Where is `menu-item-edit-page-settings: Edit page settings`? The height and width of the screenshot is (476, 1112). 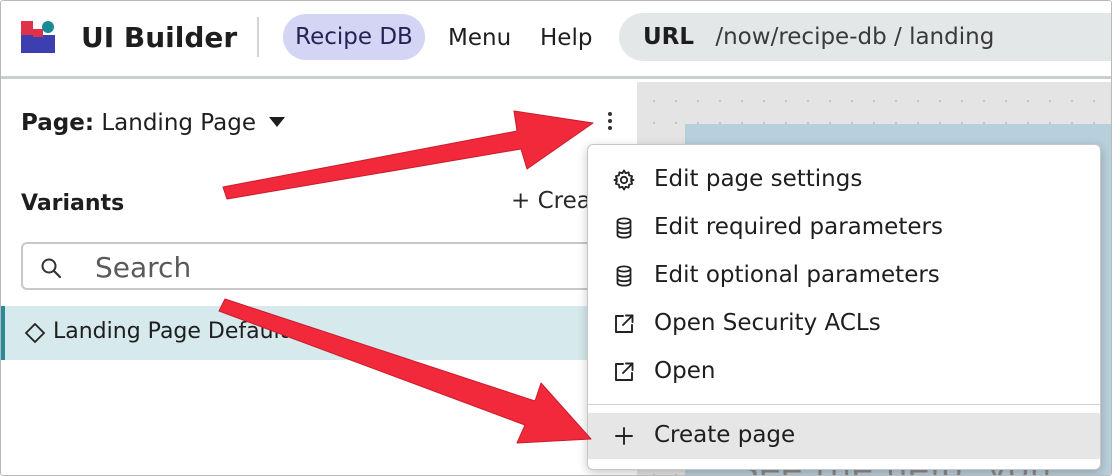 menu-item-edit-page-settings: Edit page settings is located at coordinates (844, 180).